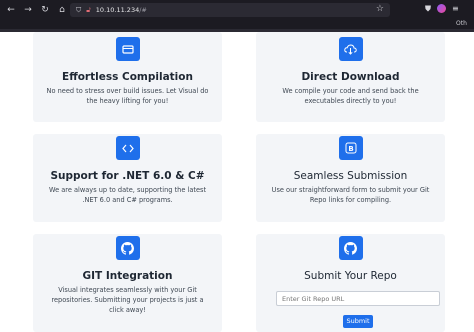  Describe the element at coordinates (62, 10) in the screenshot. I see `home-icon: ⌂` at that location.